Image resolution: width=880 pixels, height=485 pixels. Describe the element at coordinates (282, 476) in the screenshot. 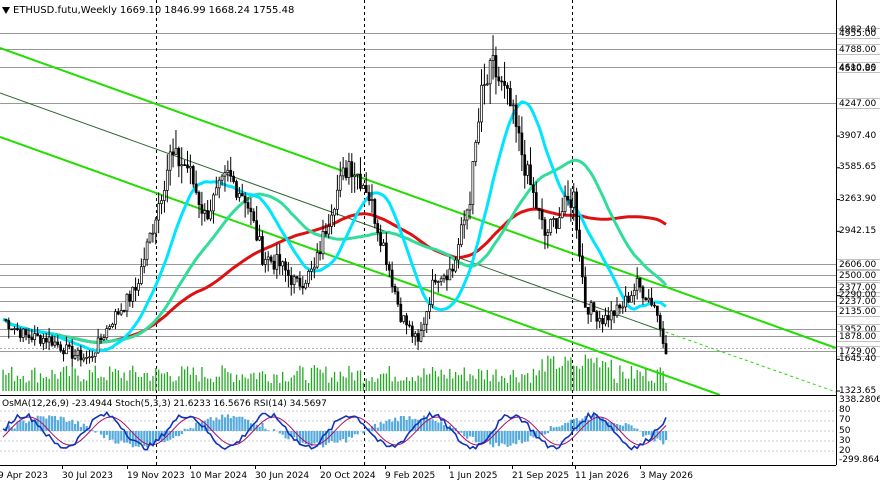

I see `date-label: 30 Jun 2024` at that location.